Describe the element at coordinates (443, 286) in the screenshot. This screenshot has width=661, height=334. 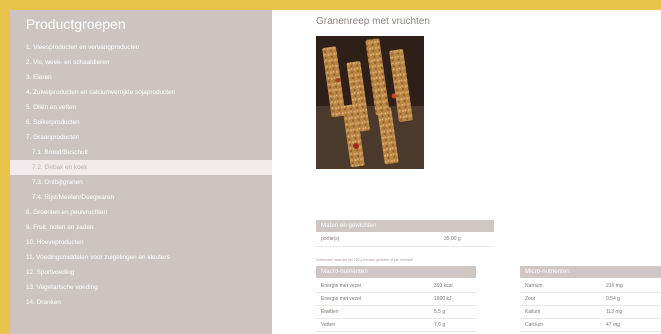
I see `macro-row-value: 393 kcal` at that location.